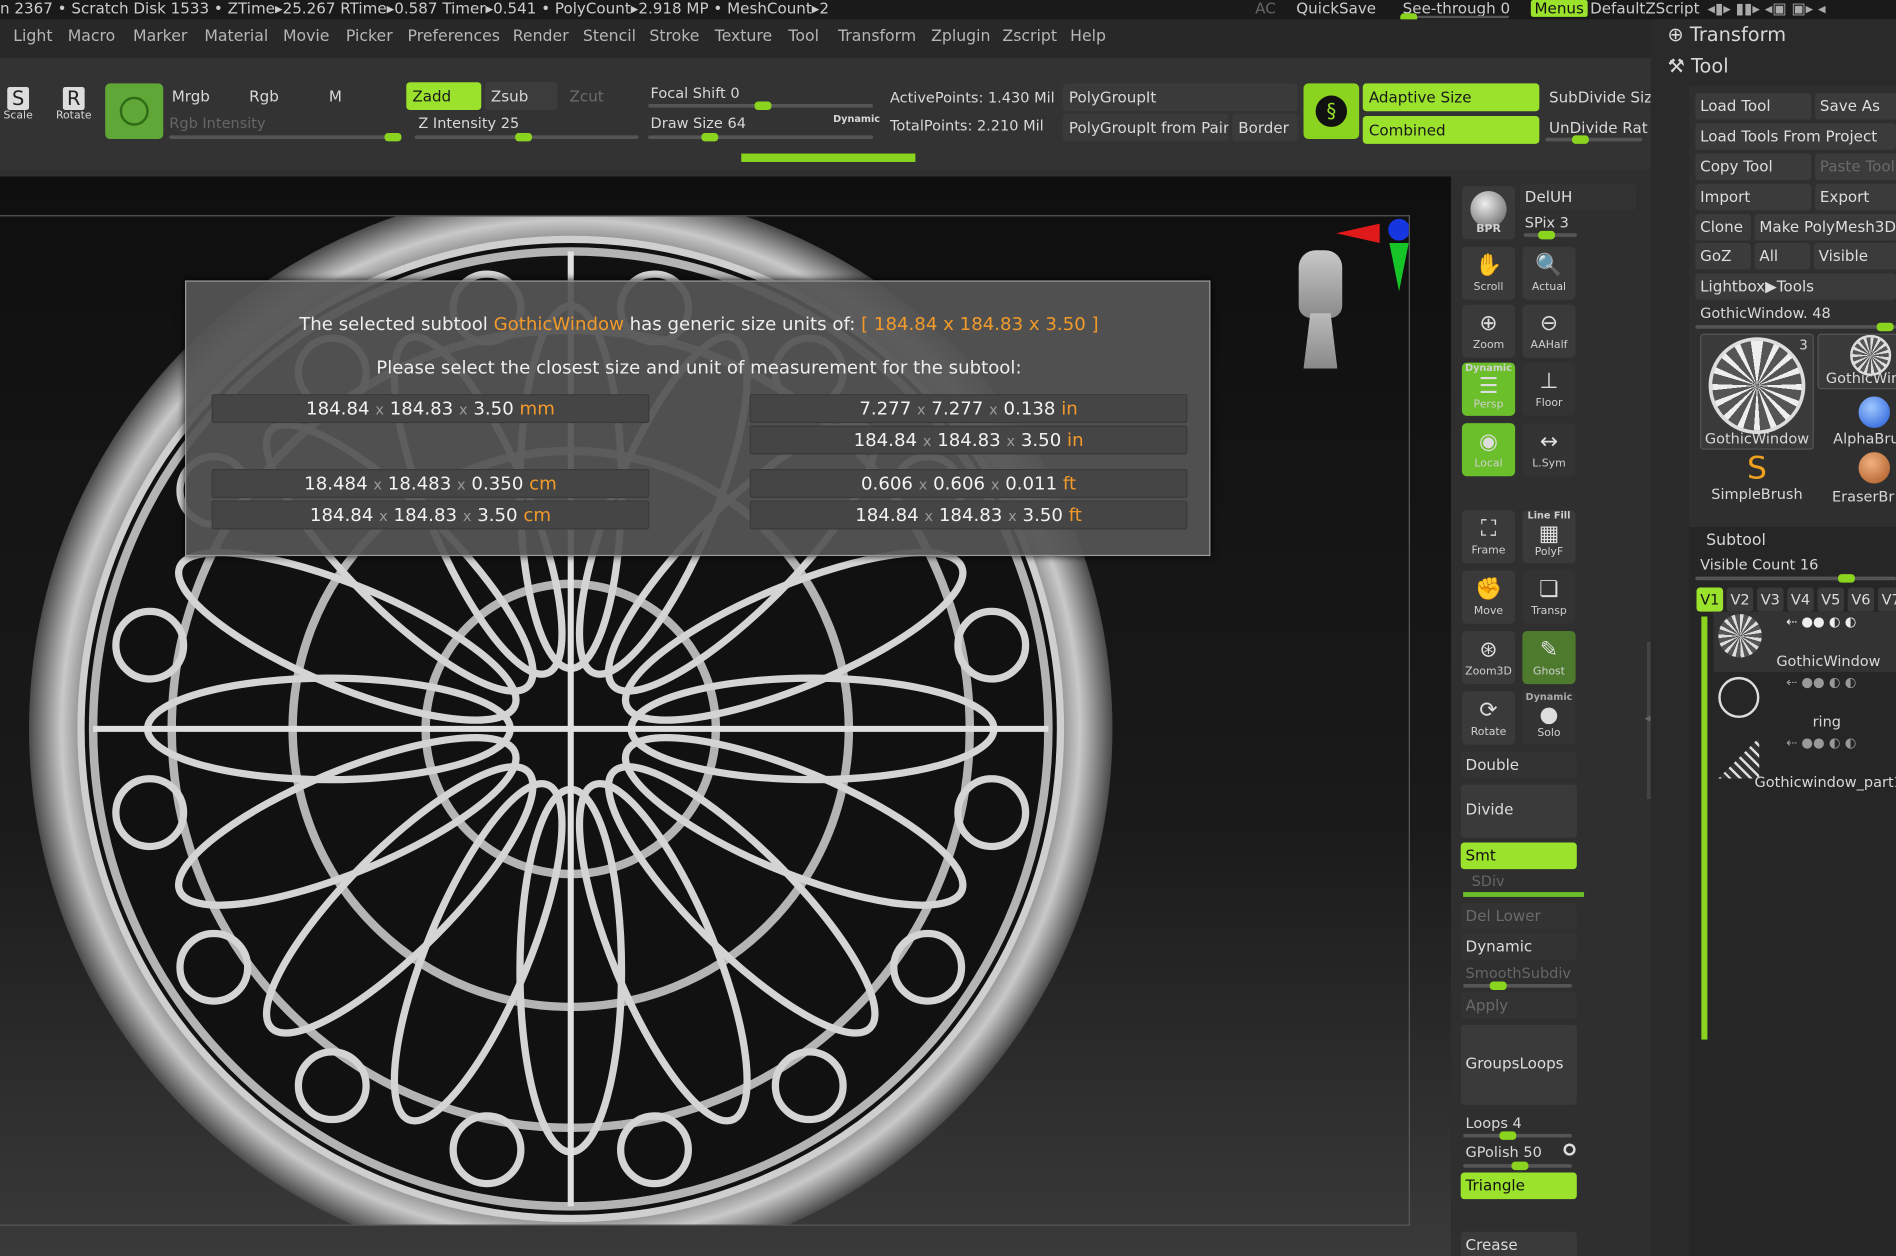 The height and width of the screenshot is (1256, 1896). What do you see at coordinates (1800, 599) in the screenshot?
I see `v4-tab: V4` at bounding box center [1800, 599].